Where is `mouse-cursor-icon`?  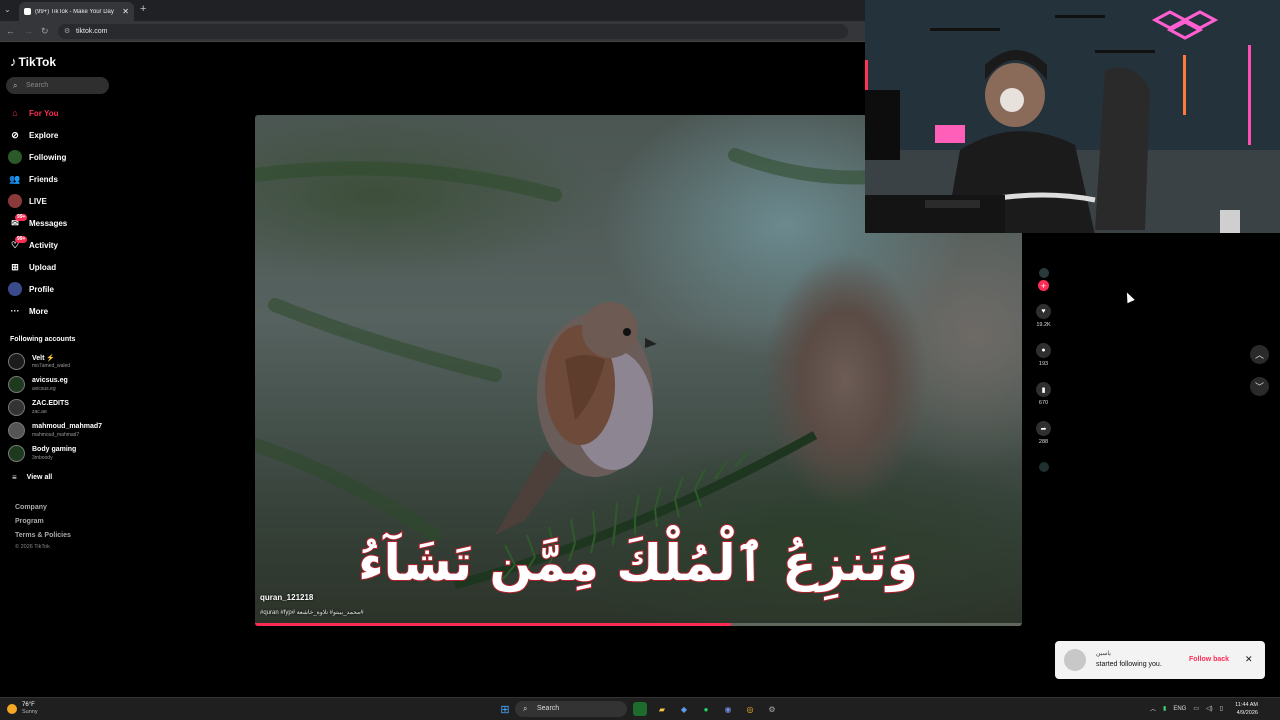
mouse-cursor-icon is located at coordinates (1129, 297).